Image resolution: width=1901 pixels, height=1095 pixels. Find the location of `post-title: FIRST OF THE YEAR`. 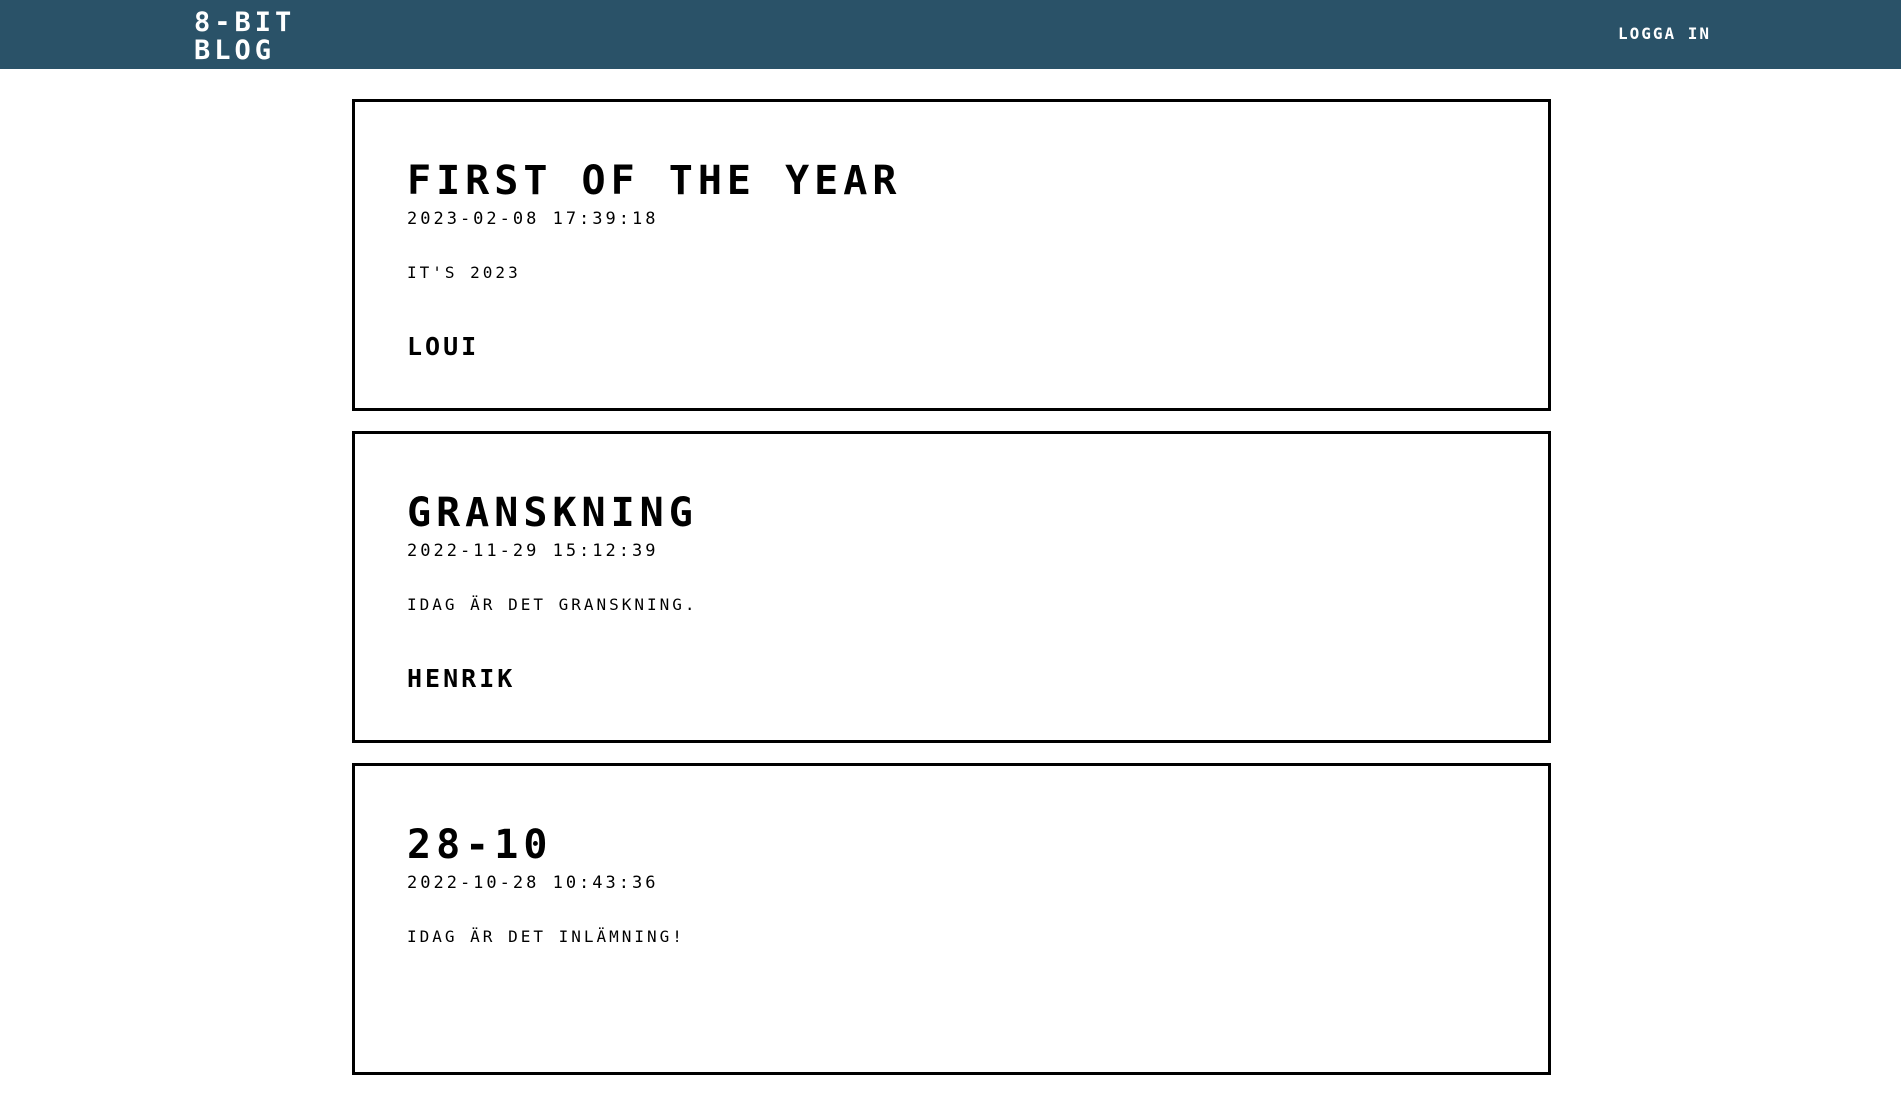

post-title: FIRST OF THE YEAR is located at coordinates (654, 181).